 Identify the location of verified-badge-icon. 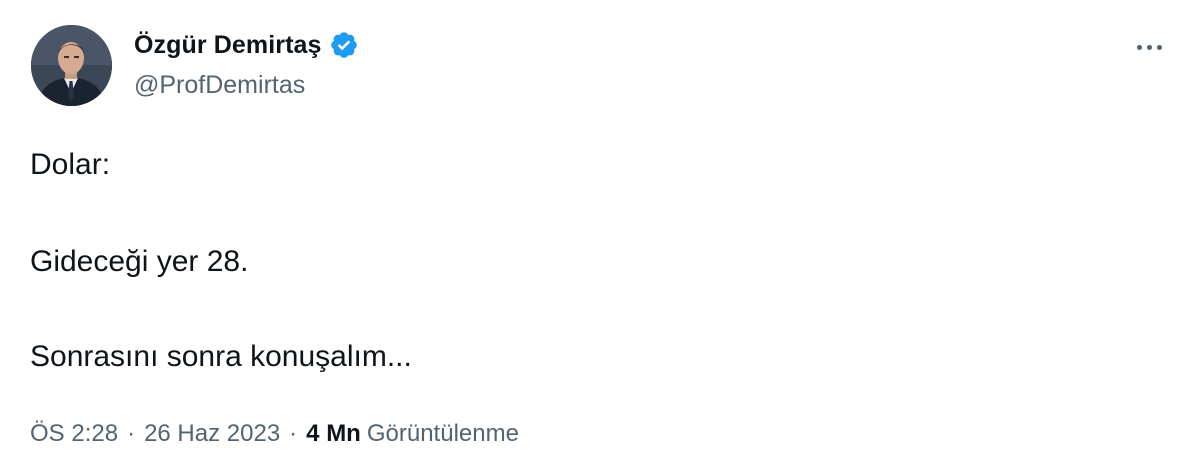
(344, 45).